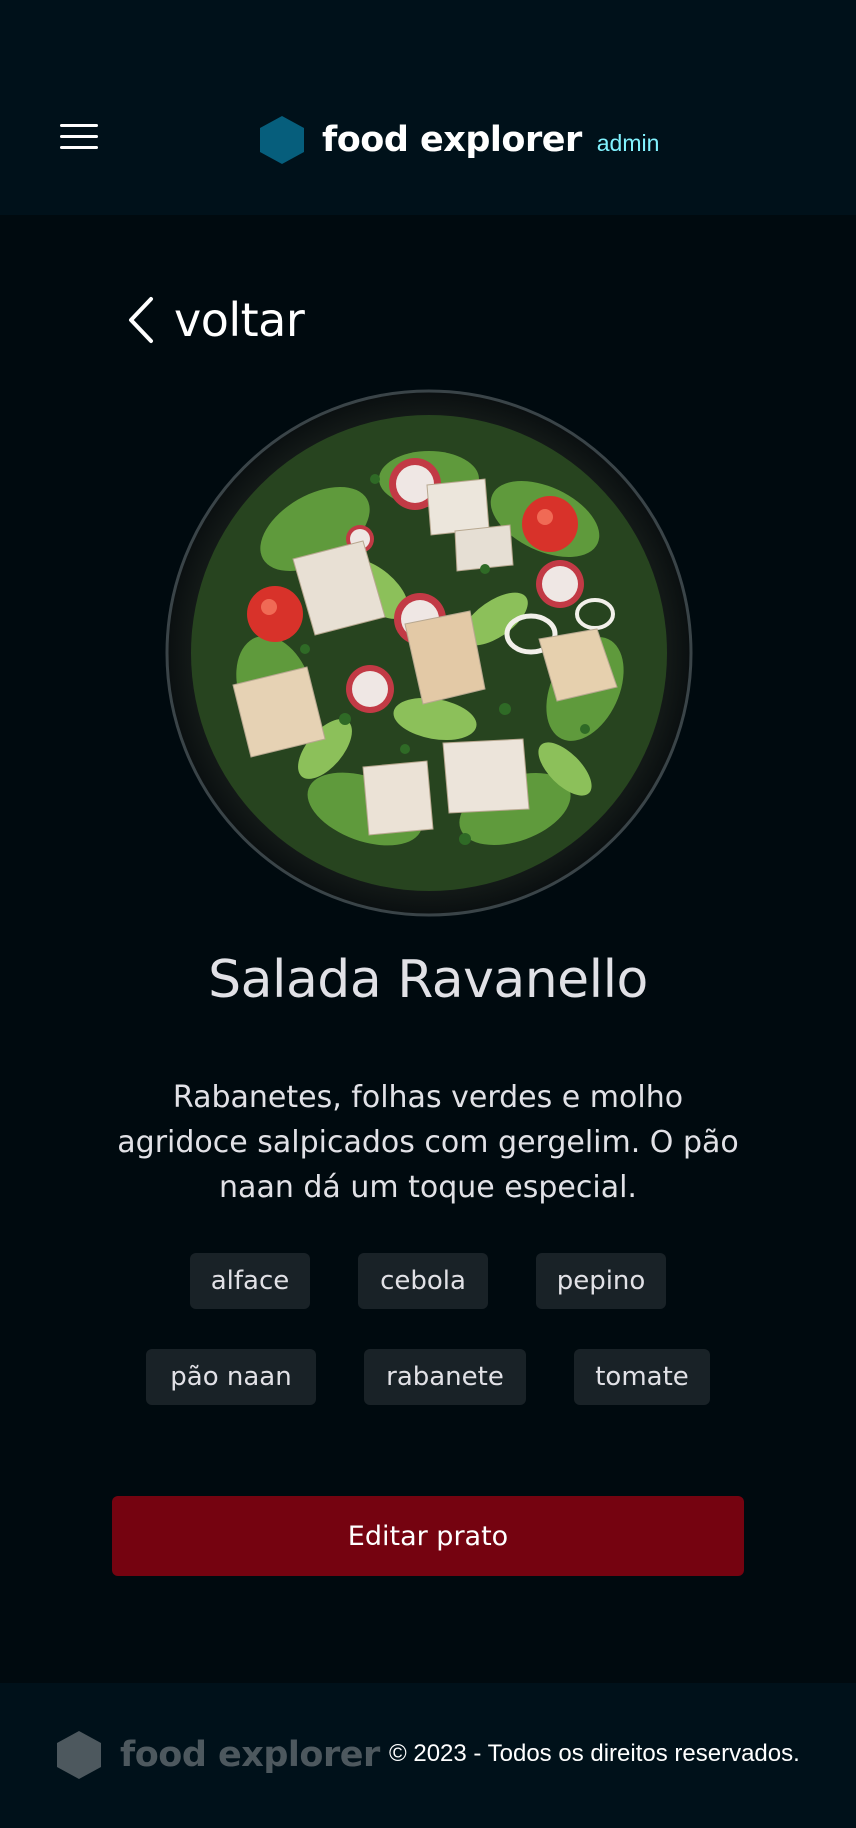 This screenshot has height=1828, width=856. What do you see at coordinates (445, 1377) in the screenshot?
I see `ingredient-tag: rabanete` at bounding box center [445, 1377].